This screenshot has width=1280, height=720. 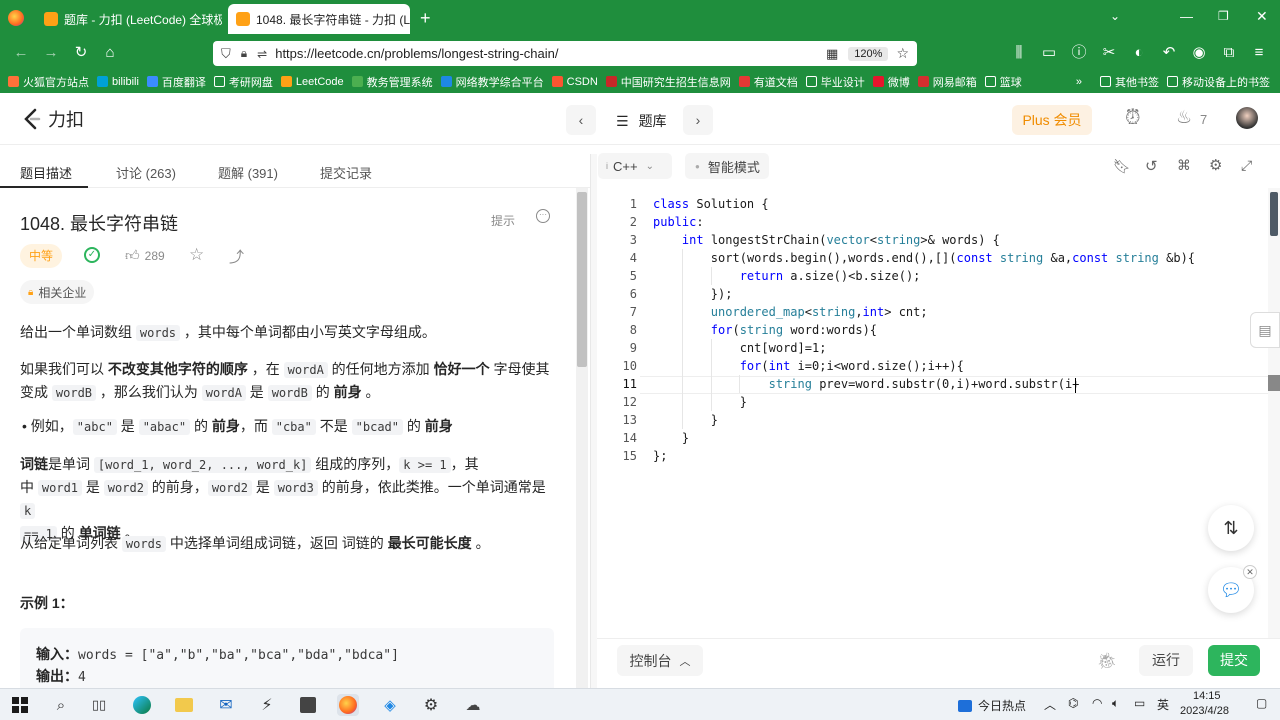 What do you see at coordinates (1133, 118) in the screenshot?
I see `alarm-clock-icon: ⏰︎` at bounding box center [1133, 118].